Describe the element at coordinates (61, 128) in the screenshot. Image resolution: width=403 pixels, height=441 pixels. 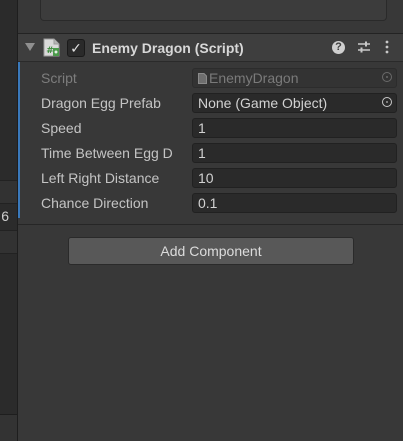
I see `property-label-speed: Speed` at that location.